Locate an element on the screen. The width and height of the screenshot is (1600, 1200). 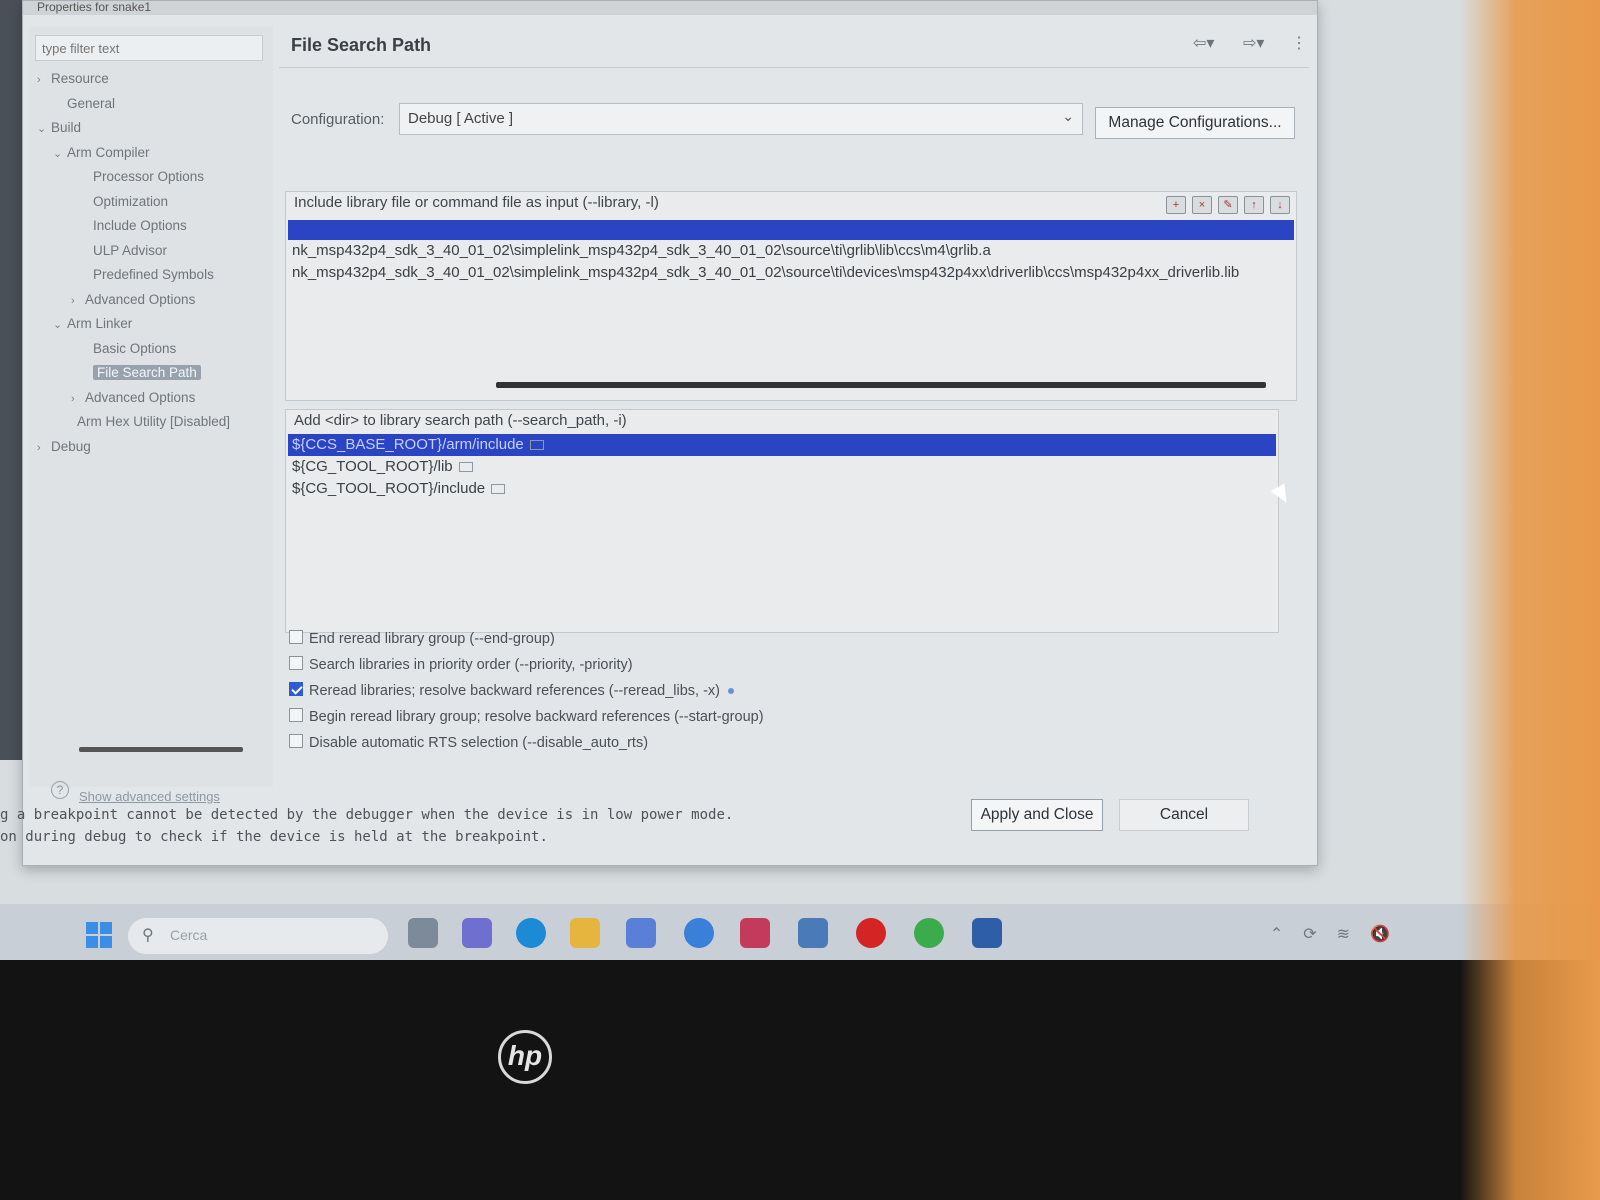
edit-icon: ✎ is located at coordinates (1228, 205).